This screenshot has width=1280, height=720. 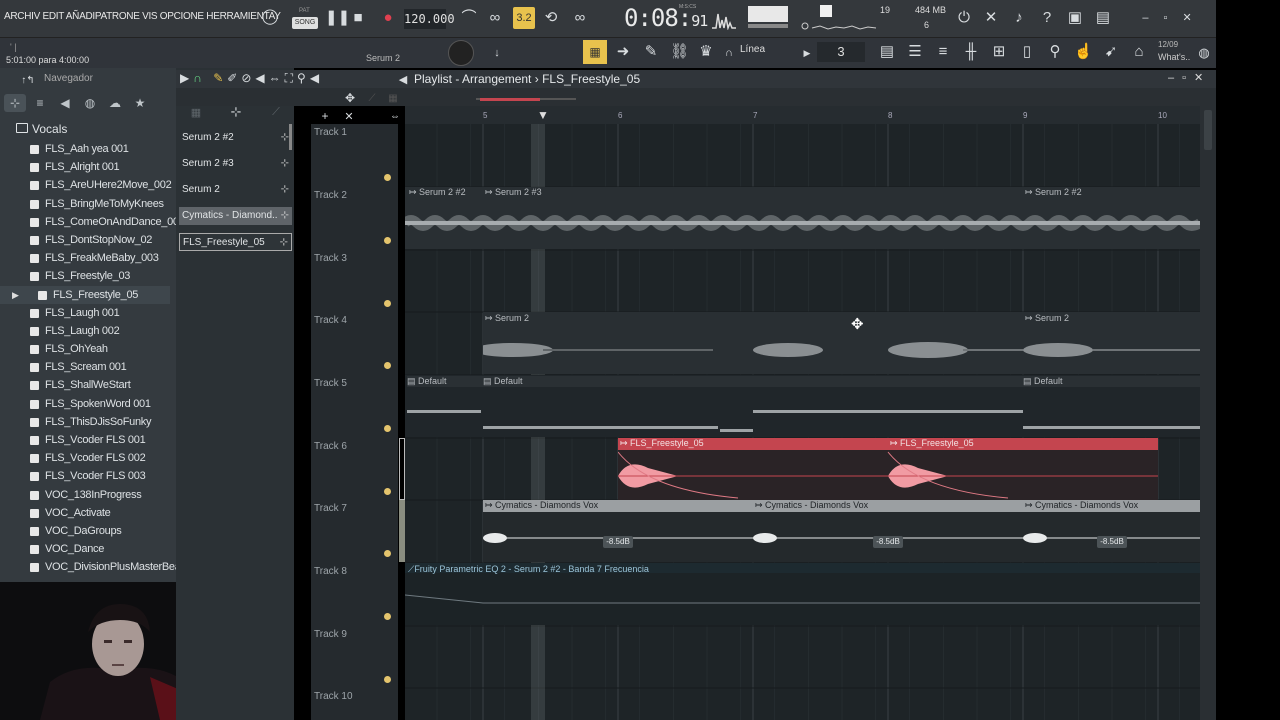 What do you see at coordinates (325, 116) in the screenshot?
I see `add-track-icon: +` at bounding box center [325, 116].